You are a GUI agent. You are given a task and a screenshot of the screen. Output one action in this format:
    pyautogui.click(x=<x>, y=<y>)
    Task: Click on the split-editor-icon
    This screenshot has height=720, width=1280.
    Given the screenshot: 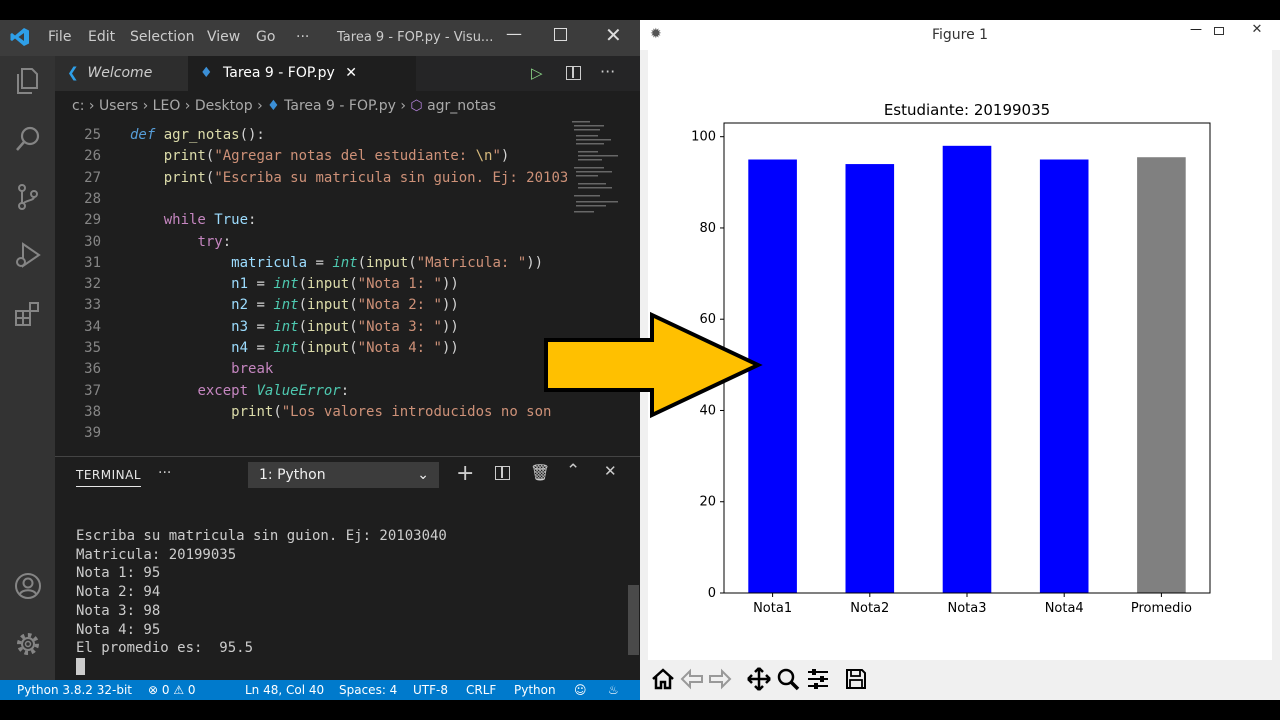 What is the action you would take?
    pyautogui.click(x=573, y=73)
    